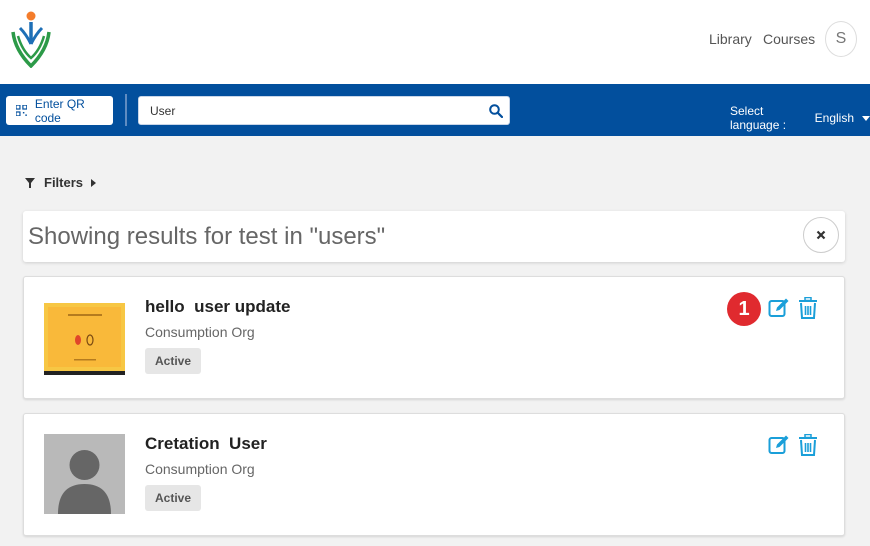 The width and height of the screenshot is (870, 546). What do you see at coordinates (30, 182) in the screenshot?
I see `funnel-icon` at bounding box center [30, 182].